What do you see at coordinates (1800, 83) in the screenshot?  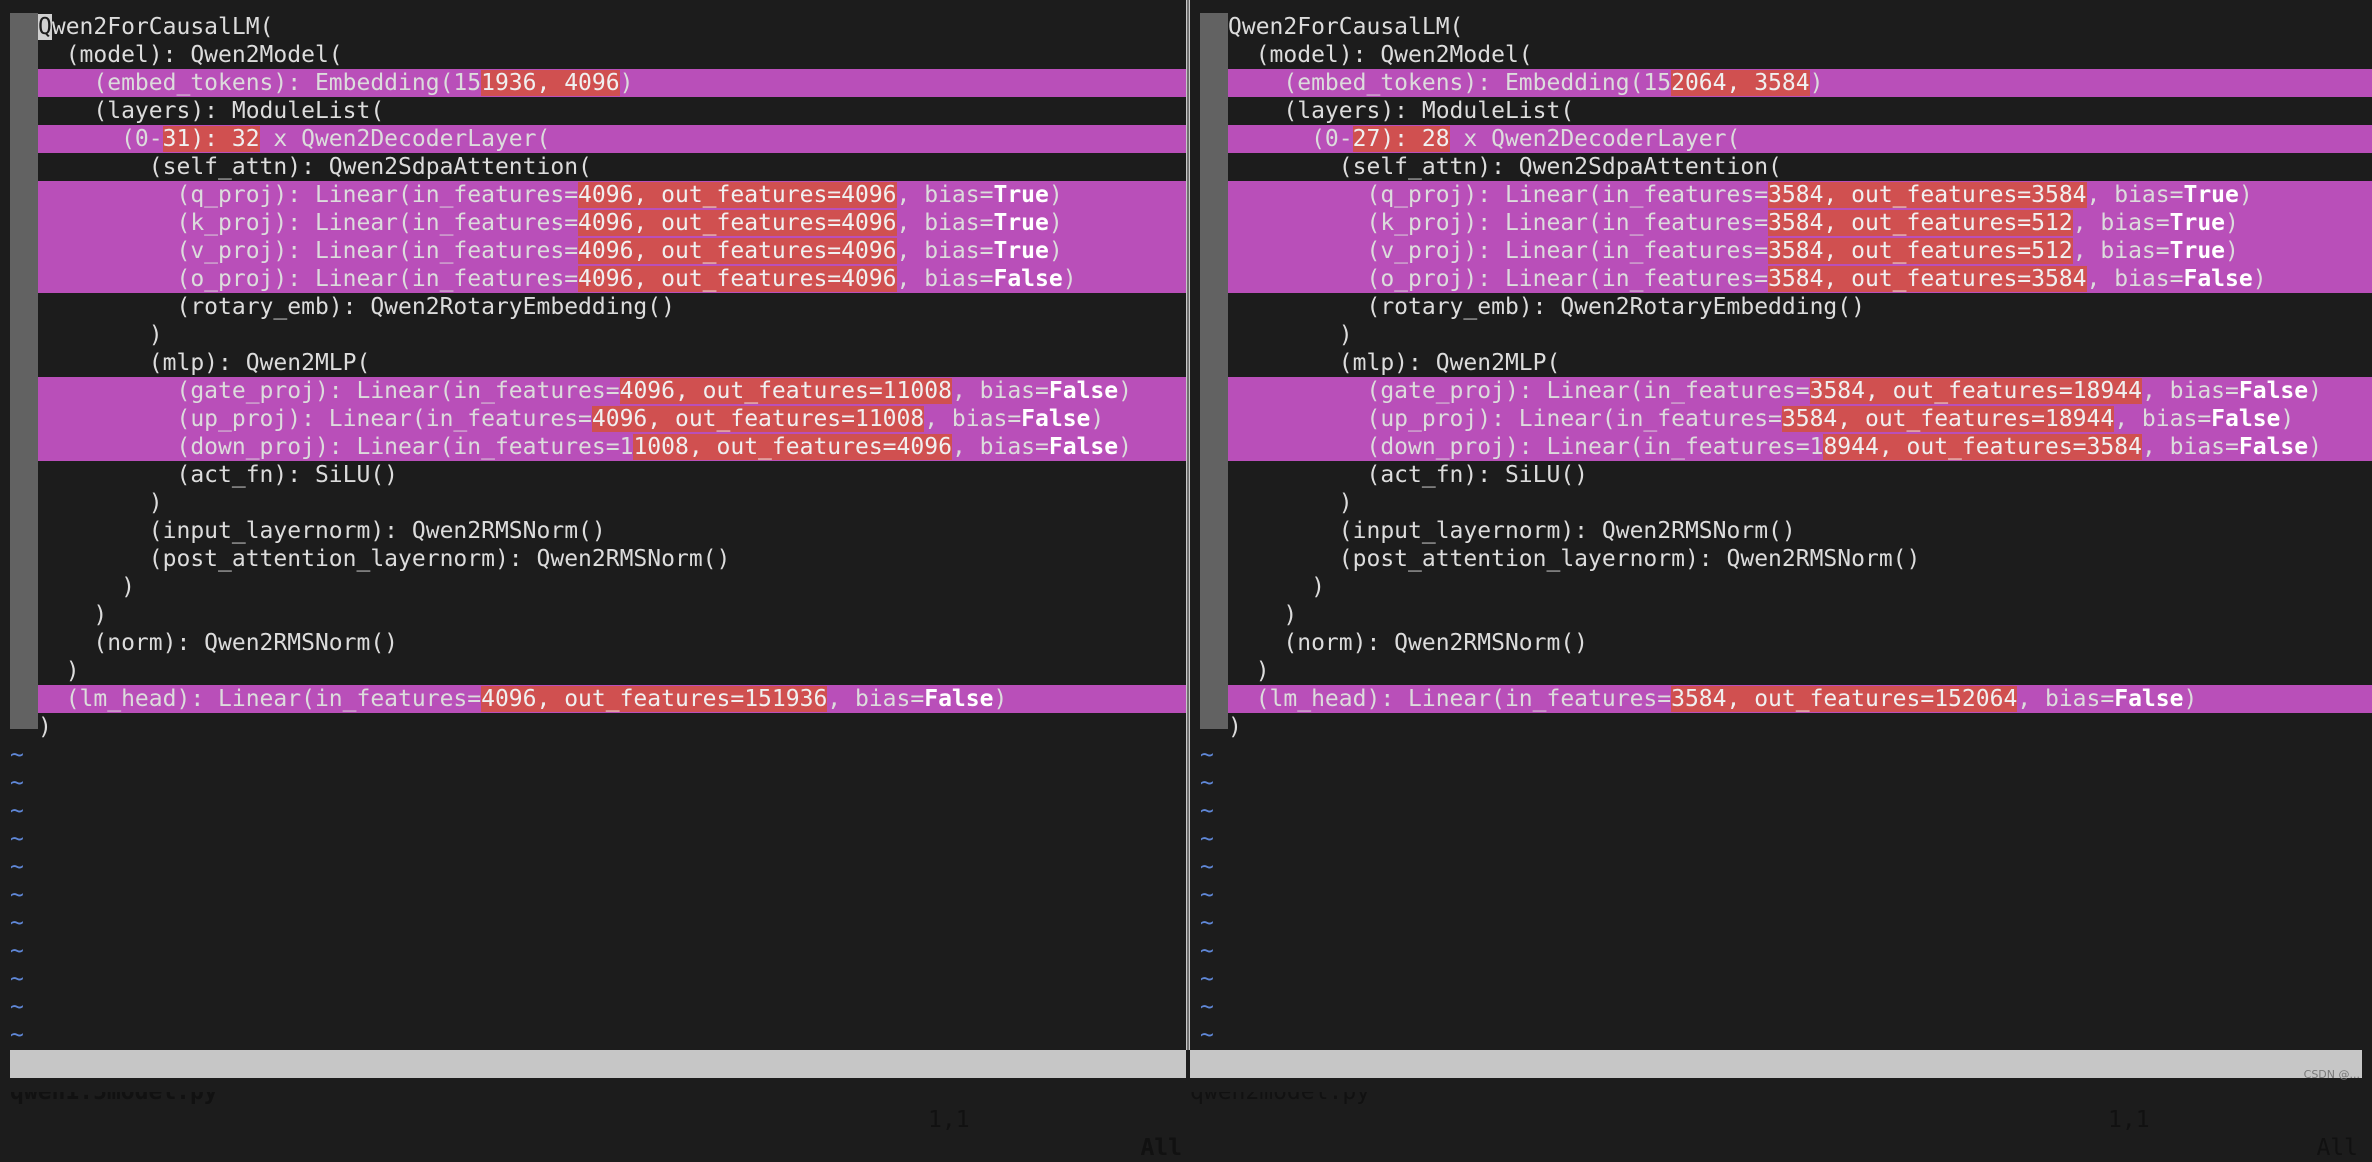 I see `diff-changed-line: (embed_tokens): Embedding(152064, 3584)` at bounding box center [1800, 83].